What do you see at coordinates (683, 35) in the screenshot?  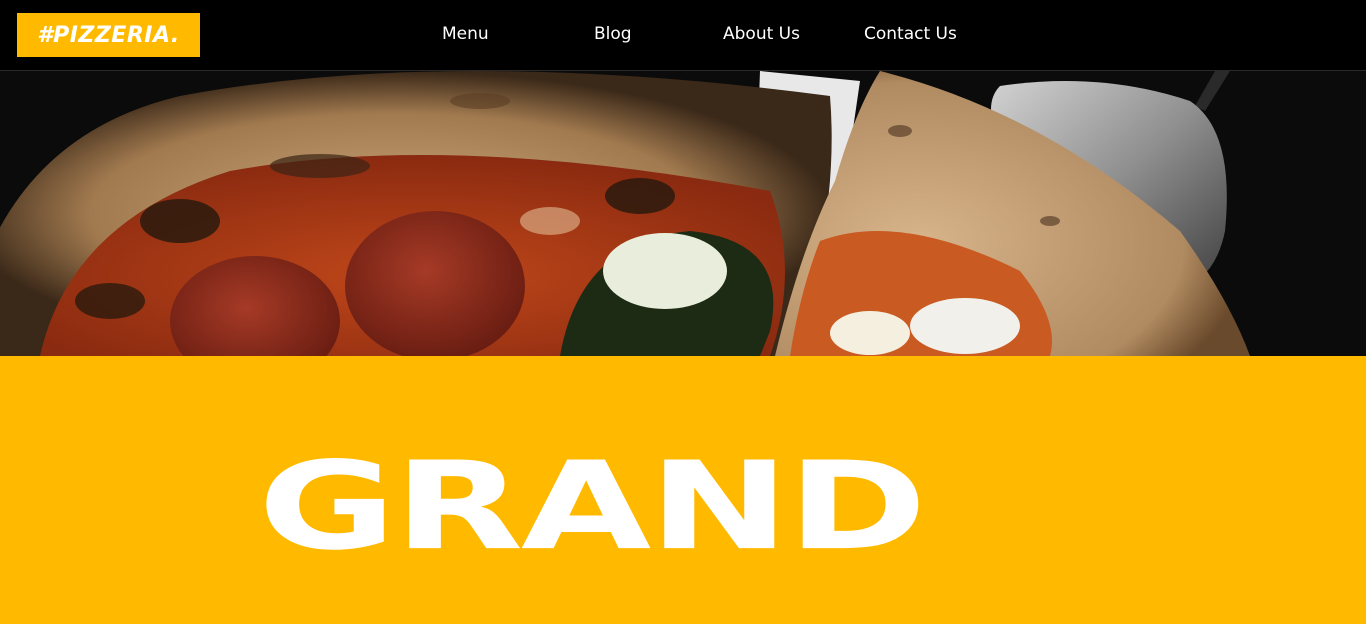 I see `site-header: #PIZZERIA. Menu Blog About Us Contact Us` at bounding box center [683, 35].